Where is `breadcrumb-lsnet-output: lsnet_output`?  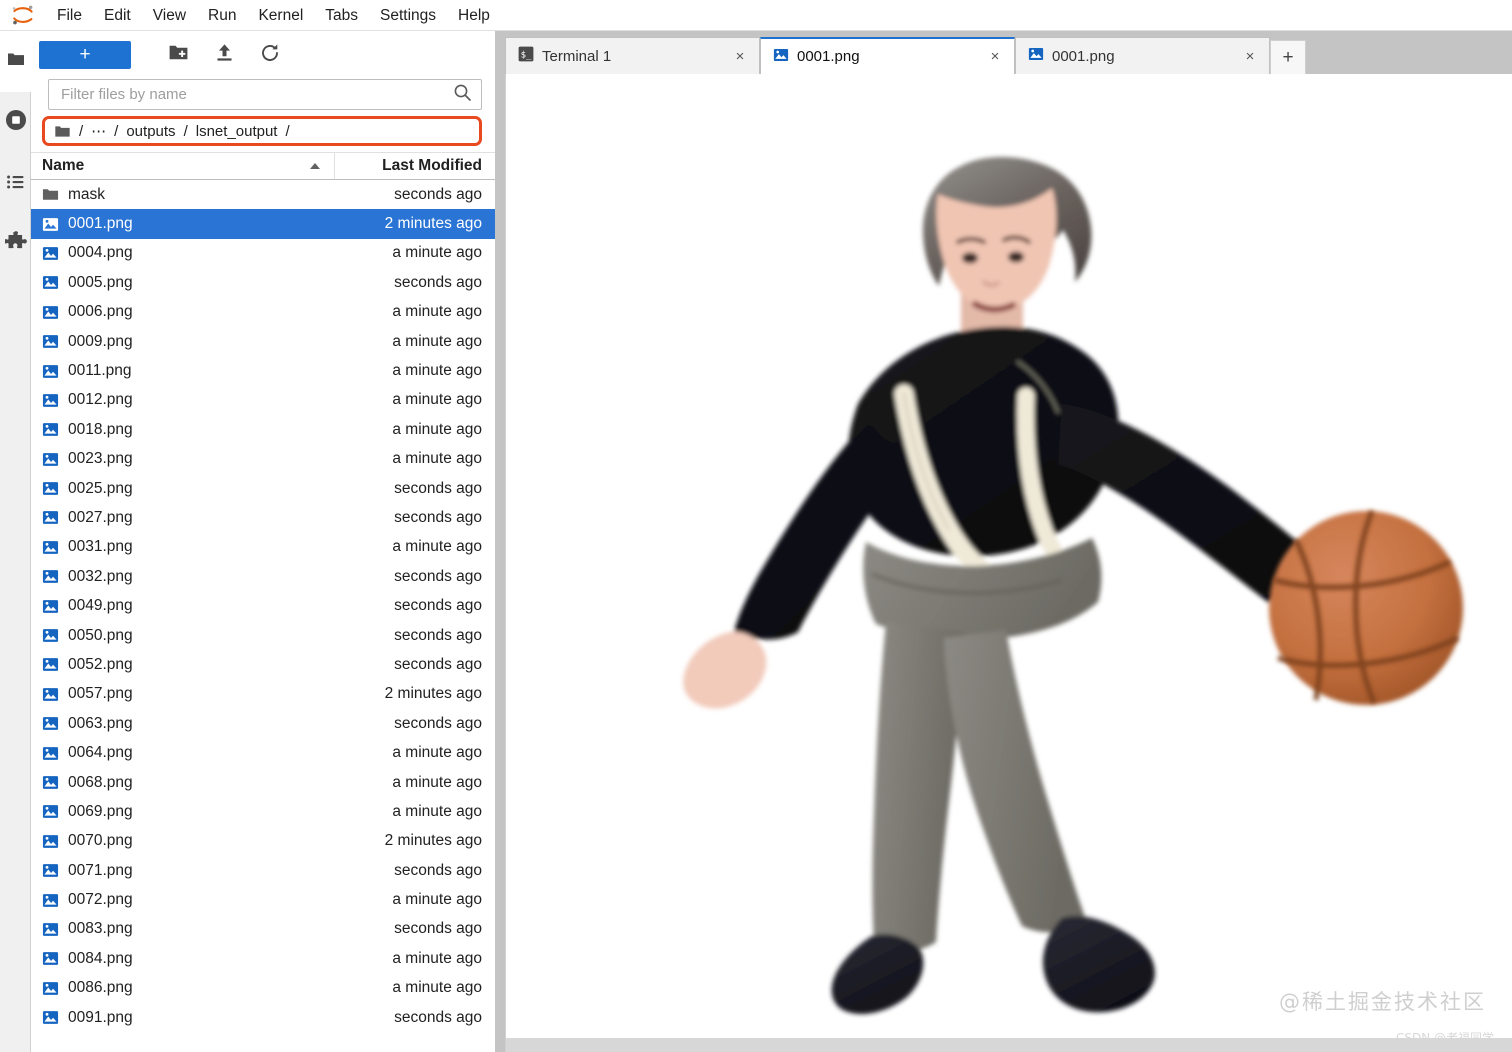 breadcrumb-lsnet-output: lsnet_output is located at coordinates (237, 131).